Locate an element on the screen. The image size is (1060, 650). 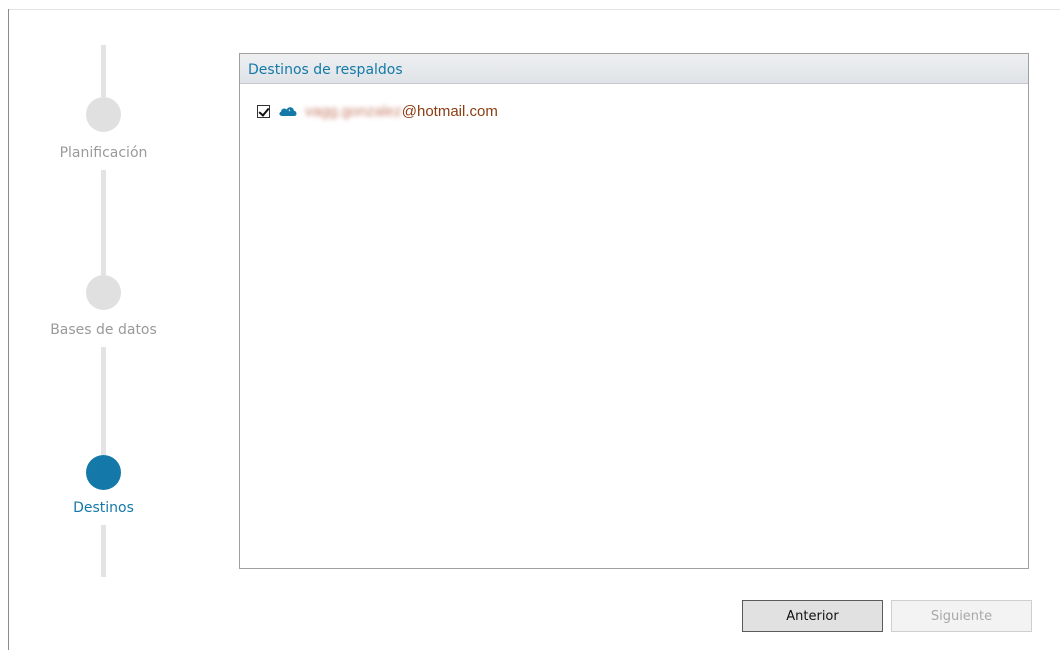
previous-button: Anterior is located at coordinates (812, 616).